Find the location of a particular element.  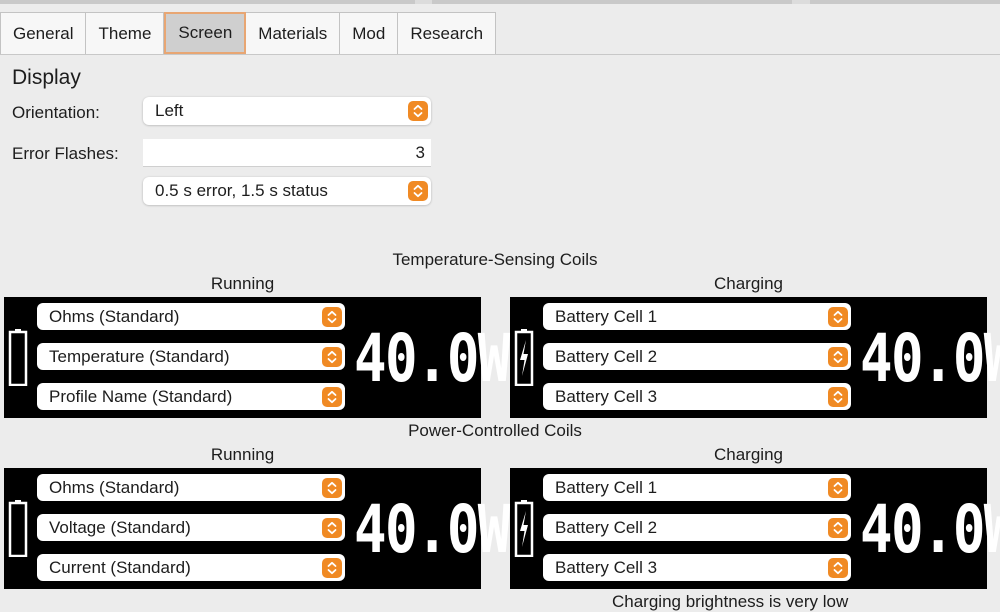

temperature-running-row-1-select: Ohms (Standard) is located at coordinates (191, 316).